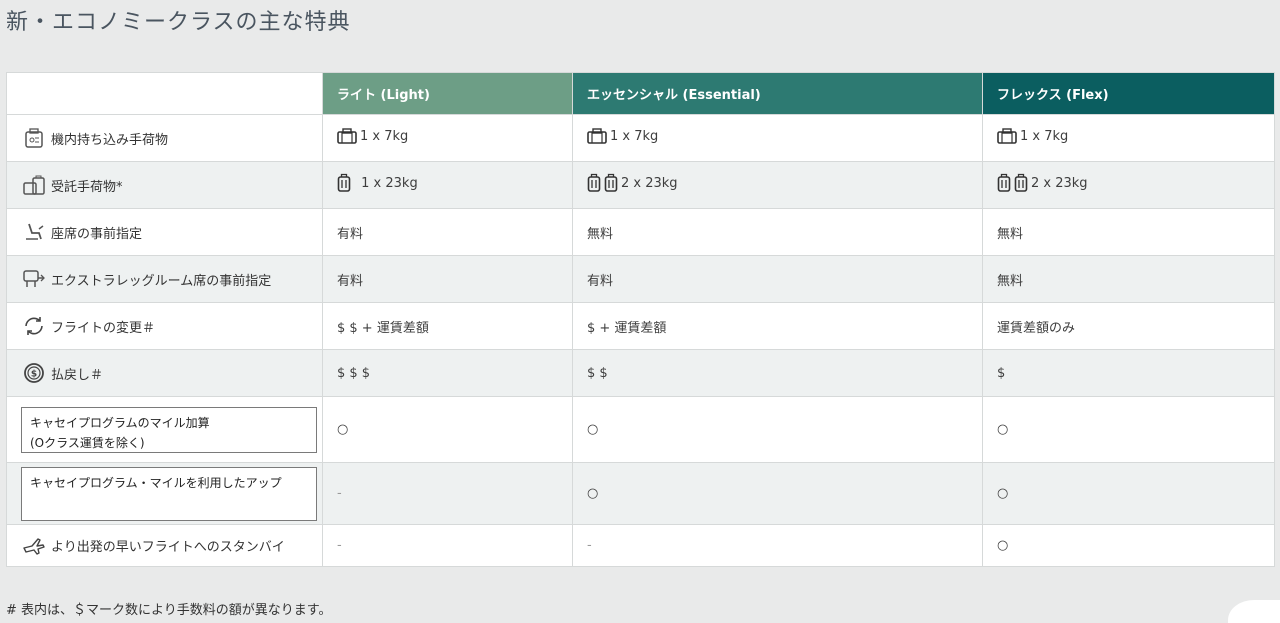 Image resolution: width=1280 pixels, height=623 pixels. I want to click on standby-plane-icon, so click(34, 546).